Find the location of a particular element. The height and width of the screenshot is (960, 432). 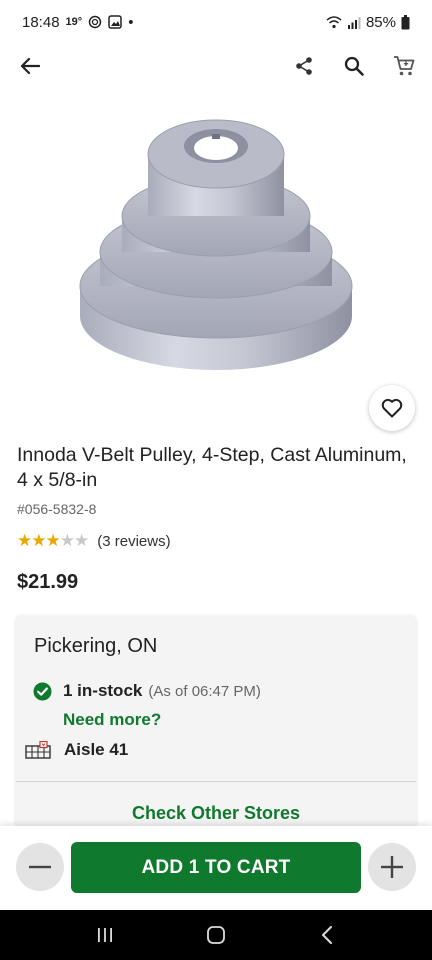

increase-quantity-button is located at coordinates (392, 867).